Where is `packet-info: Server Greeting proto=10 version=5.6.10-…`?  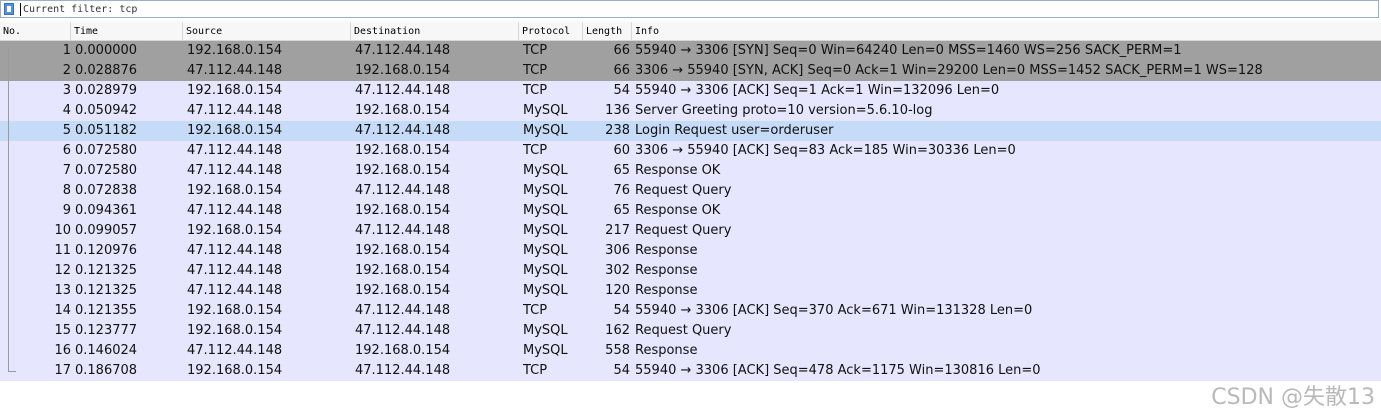
packet-info: Server Greeting proto=10 version=5.6.10-… is located at coordinates (784, 110).